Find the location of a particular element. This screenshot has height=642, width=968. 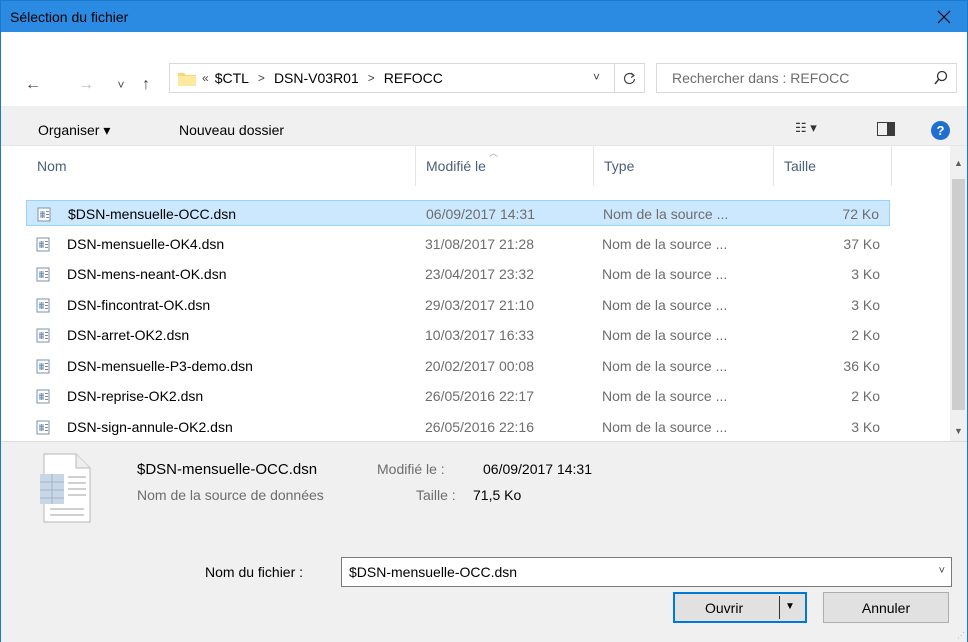

search-icon is located at coordinates (941, 78).